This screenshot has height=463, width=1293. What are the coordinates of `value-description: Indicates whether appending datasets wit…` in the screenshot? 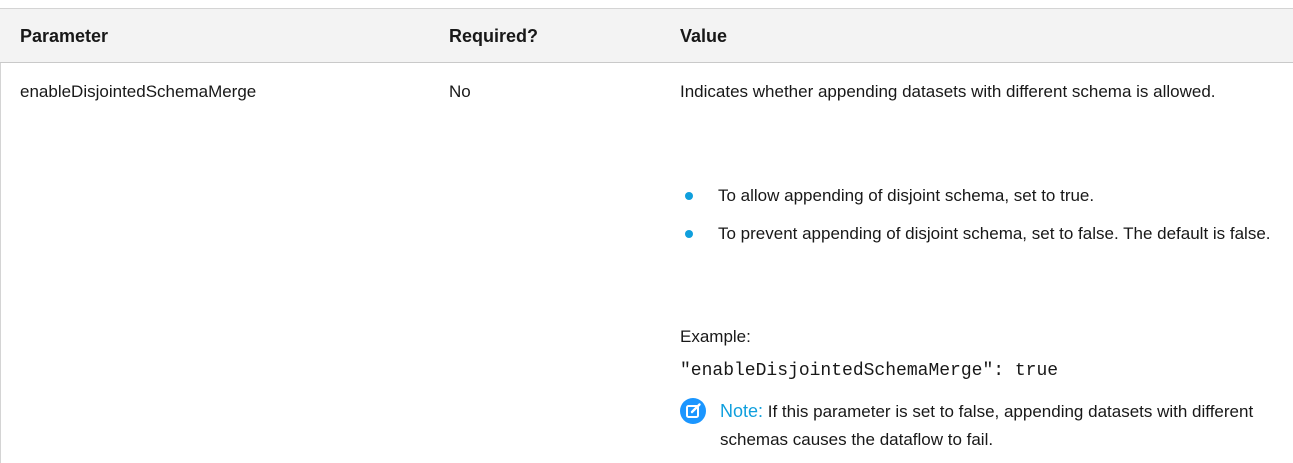 It's located at (948, 91).